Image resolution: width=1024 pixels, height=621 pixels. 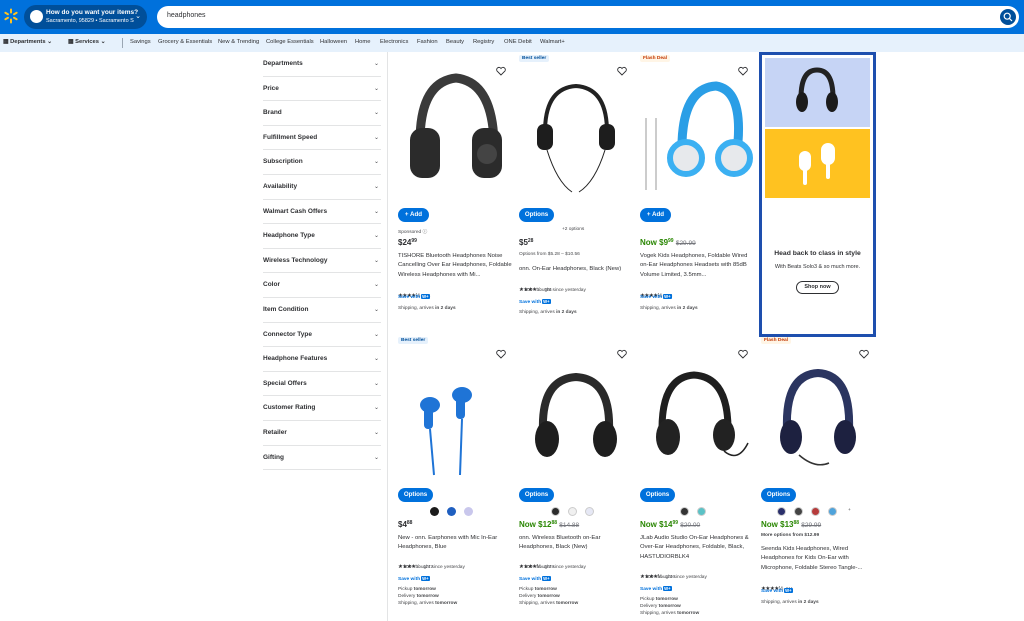 I want to click on ad-image-earbuds, so click(x=817, y=163).